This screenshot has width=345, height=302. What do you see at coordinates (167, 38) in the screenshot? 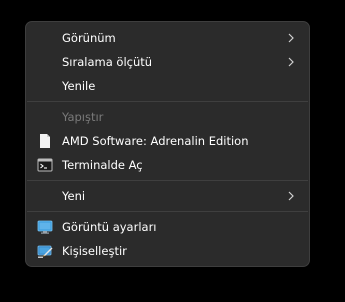
I see `menu-item-view: Görünüm` at bounding box center [167, 38].